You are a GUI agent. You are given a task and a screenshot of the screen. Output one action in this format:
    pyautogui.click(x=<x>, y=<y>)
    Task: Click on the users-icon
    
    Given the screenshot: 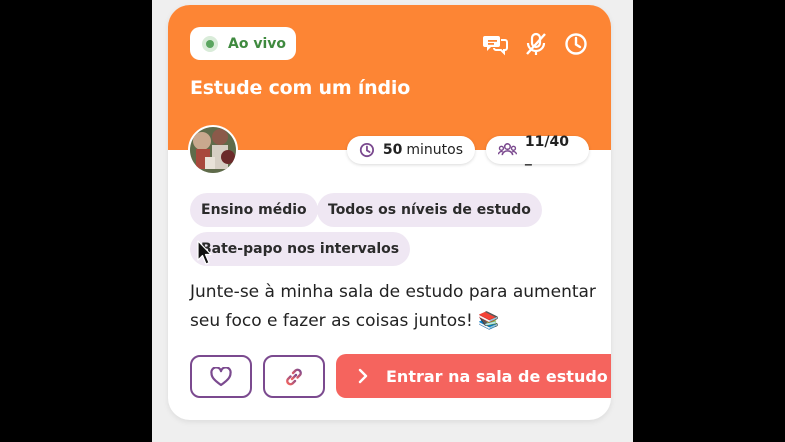 What is the action you would take?
    pyautogui.click(x=507, y=149)
    